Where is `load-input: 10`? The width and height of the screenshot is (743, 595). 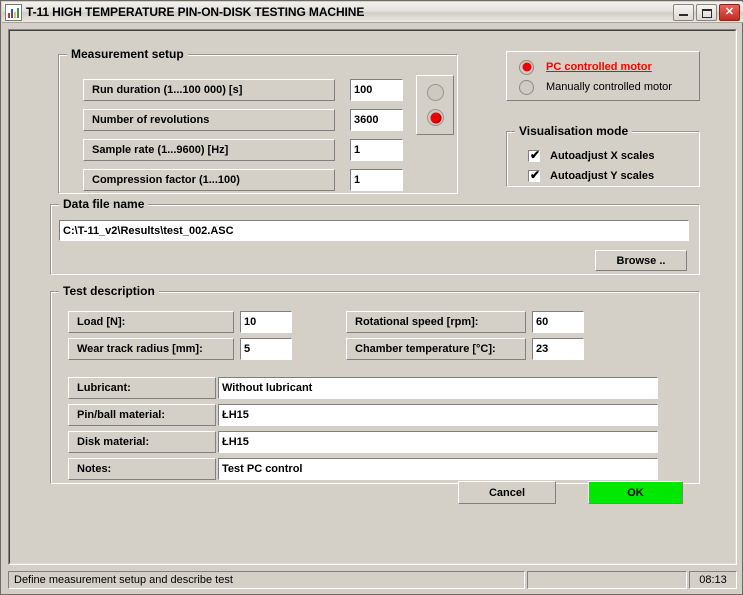
load-input: 10 is located at coordinates (266, 322).